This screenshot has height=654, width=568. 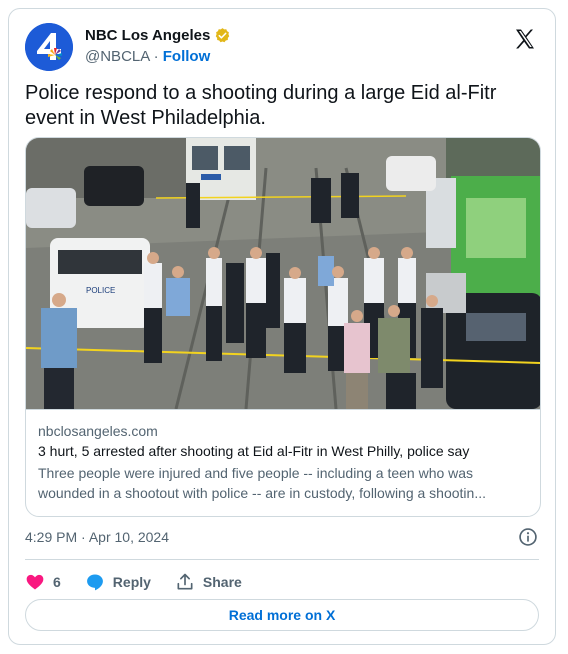 I want to click on like-button: 6, so click(x=43, y=582).